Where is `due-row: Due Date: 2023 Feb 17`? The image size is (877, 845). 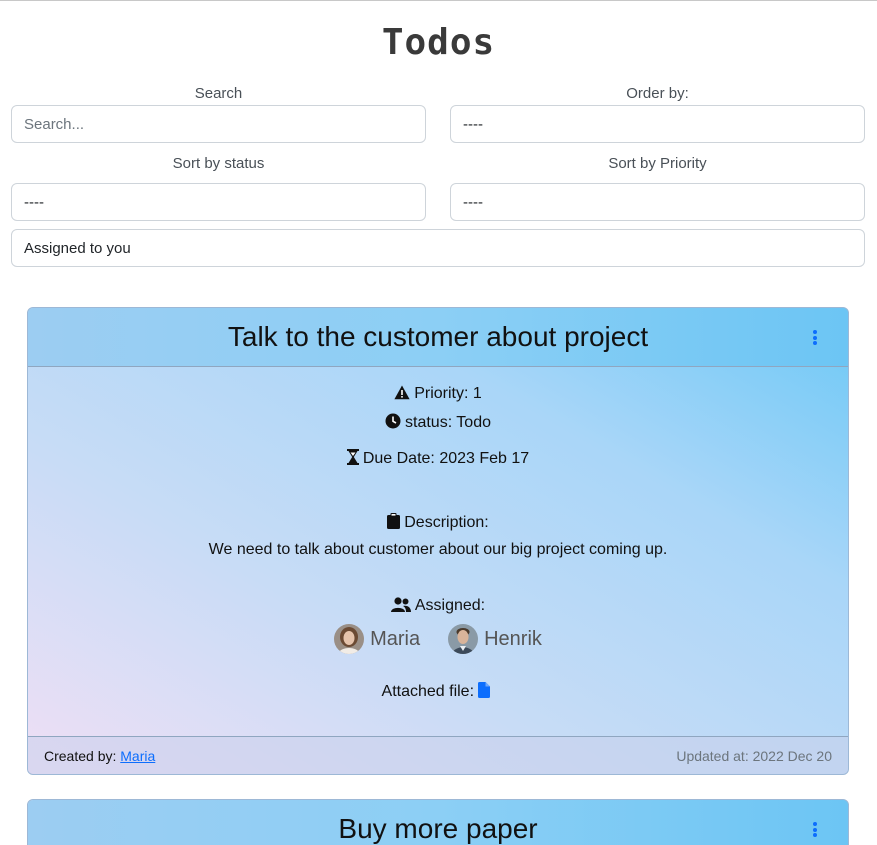 due-row: Due Date: 2023 Feb 17 is located at coordinates (438, 458).